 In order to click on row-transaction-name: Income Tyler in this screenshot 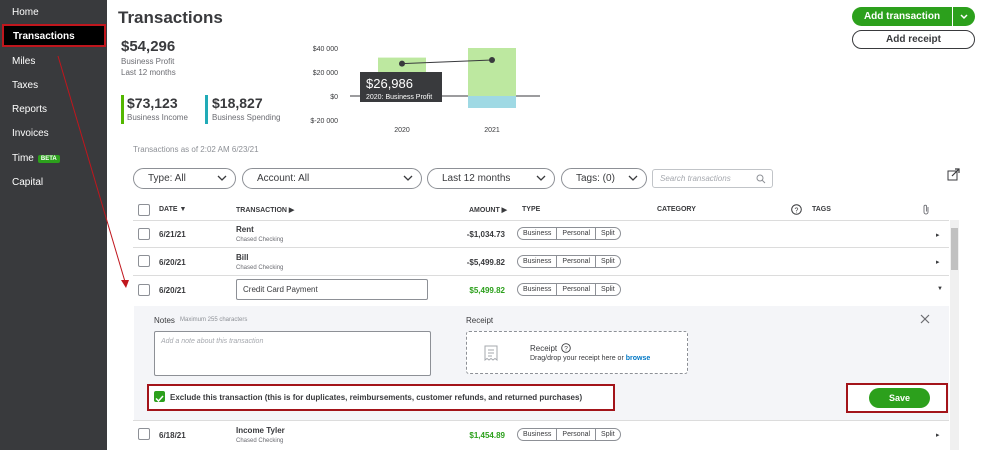, I will do `click(260, 430)`.